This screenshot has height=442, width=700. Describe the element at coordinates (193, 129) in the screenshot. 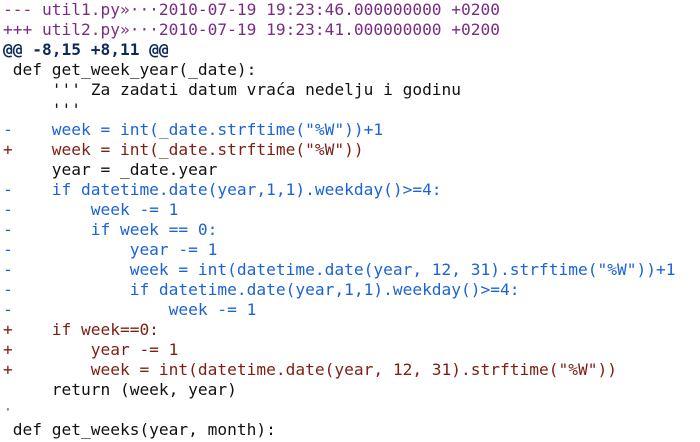

I see `diff-line-removed: - week = int(_date.strftime("%W"))+1` at that location.